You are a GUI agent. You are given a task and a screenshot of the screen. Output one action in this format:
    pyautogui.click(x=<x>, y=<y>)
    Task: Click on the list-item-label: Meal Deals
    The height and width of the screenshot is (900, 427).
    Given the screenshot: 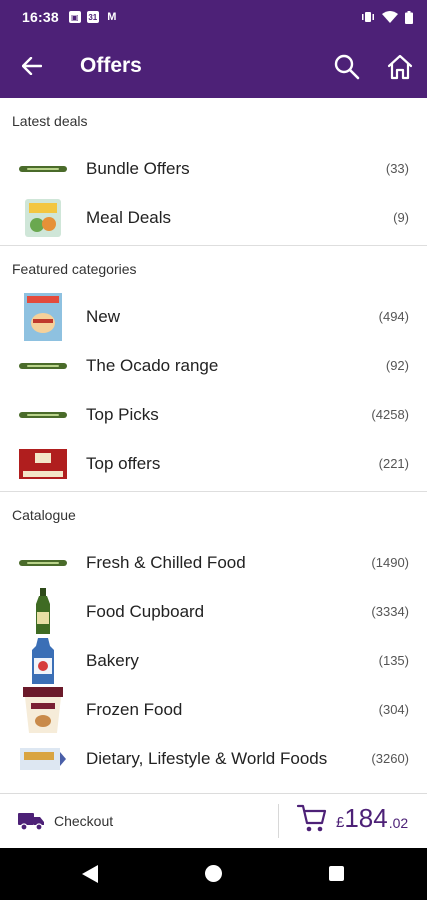 What is the action you would take?
    pyautogui.click(x=129, y=217)
    